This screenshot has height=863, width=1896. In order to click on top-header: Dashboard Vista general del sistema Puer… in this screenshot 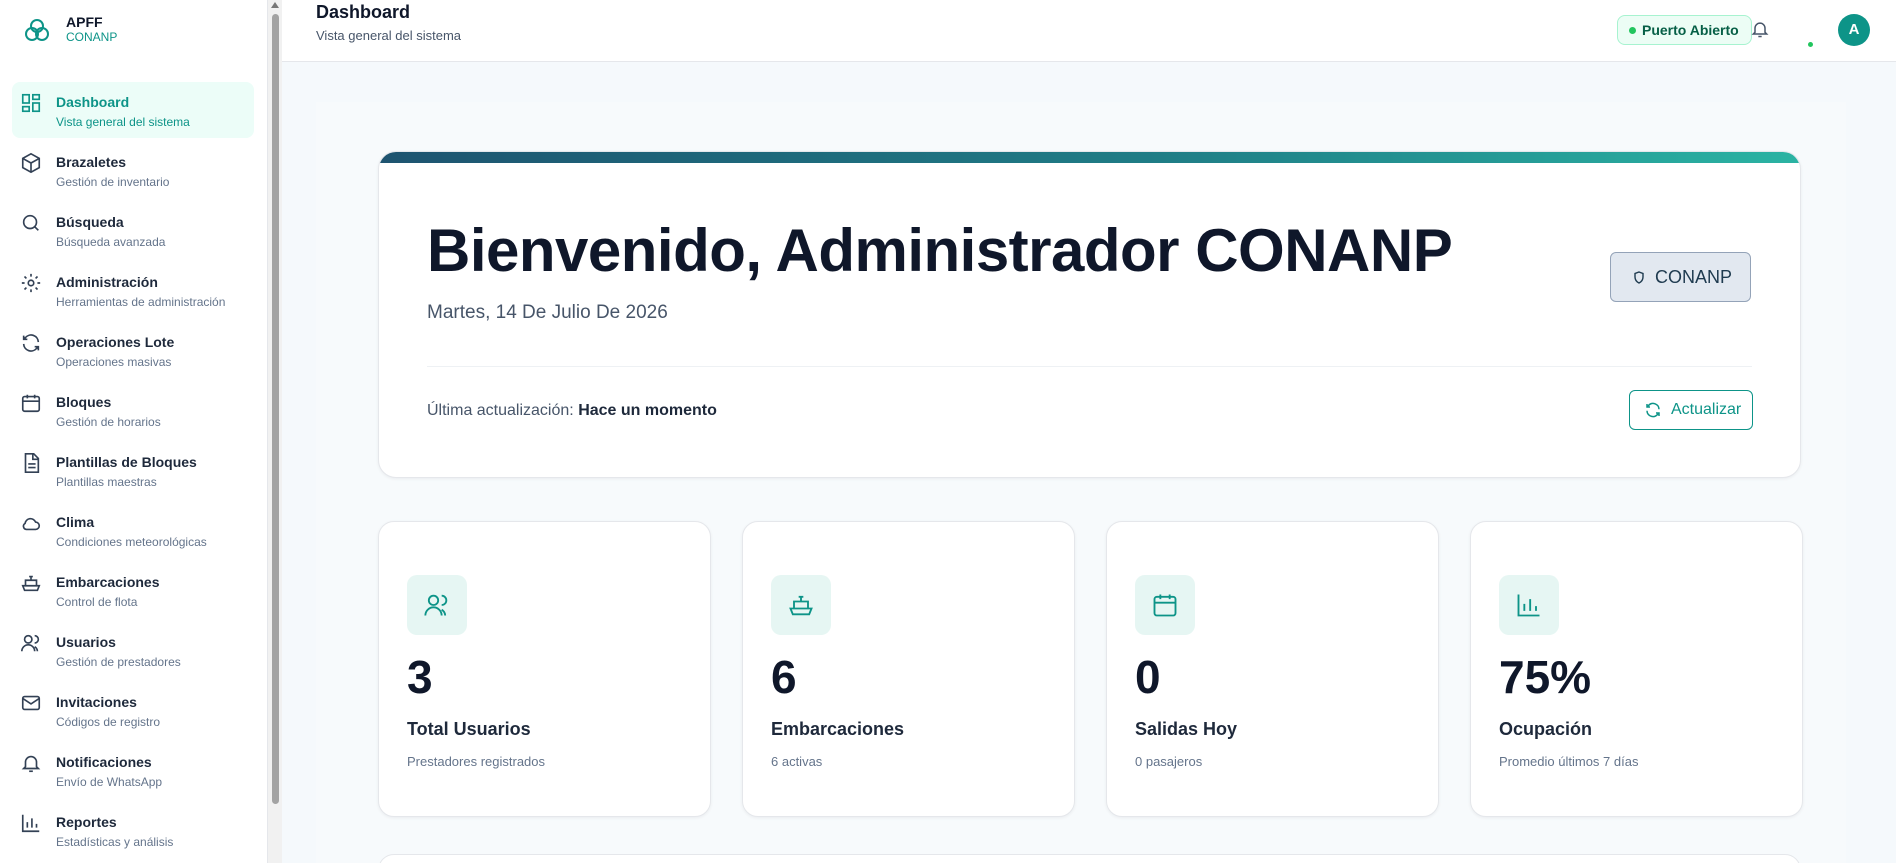, I will do `click(1089, 31)`.